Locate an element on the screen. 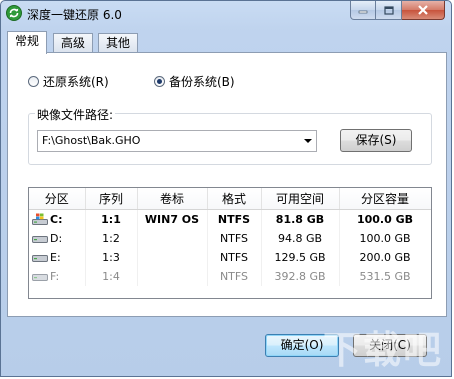  table-row: C: 1:1 WIN7 OS NTFS 81.8 GB 100.0 GB is located at coordinates (230, 219).